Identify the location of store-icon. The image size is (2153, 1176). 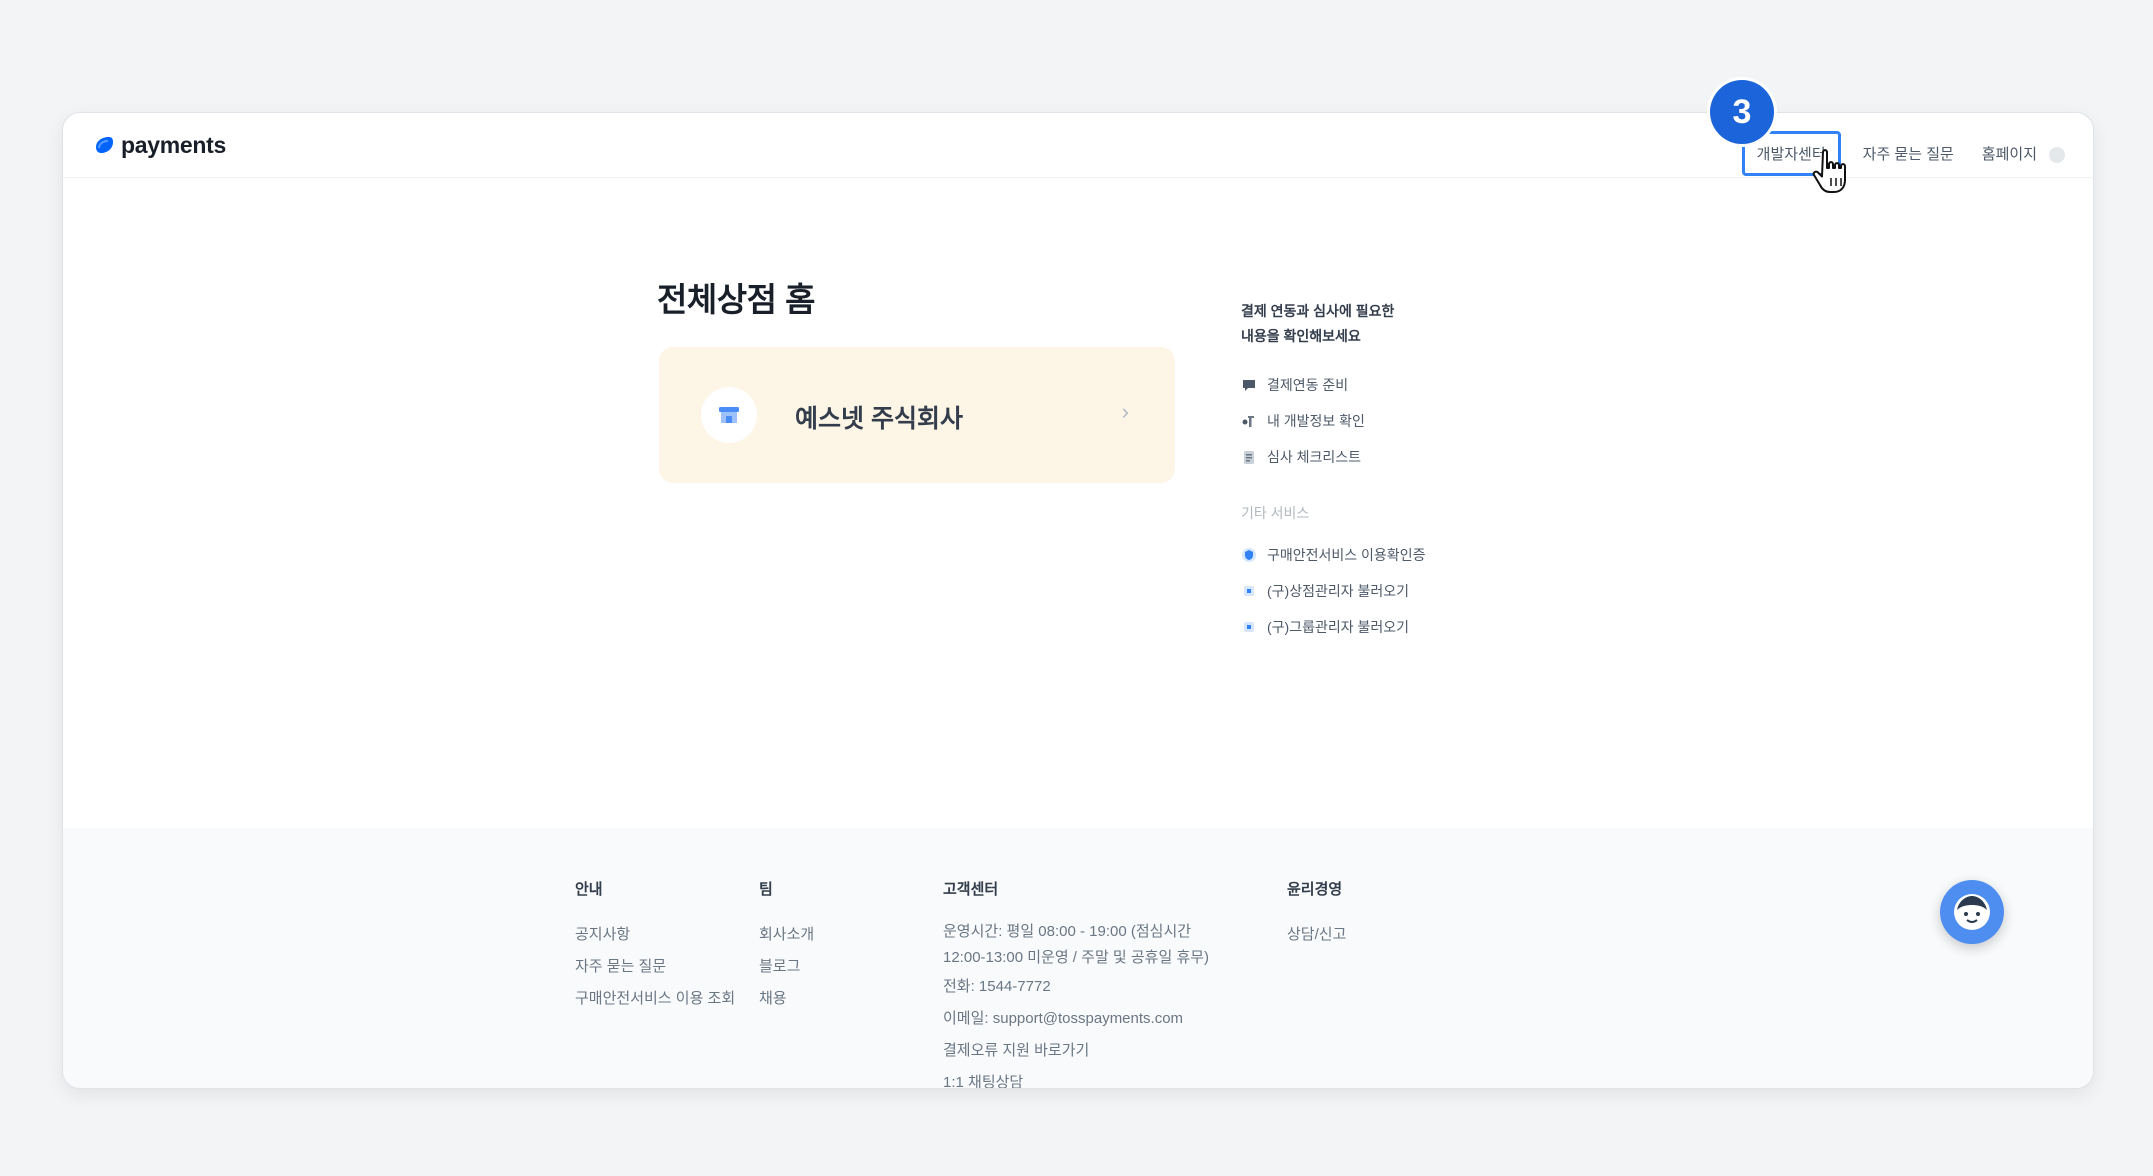
(729, 415).